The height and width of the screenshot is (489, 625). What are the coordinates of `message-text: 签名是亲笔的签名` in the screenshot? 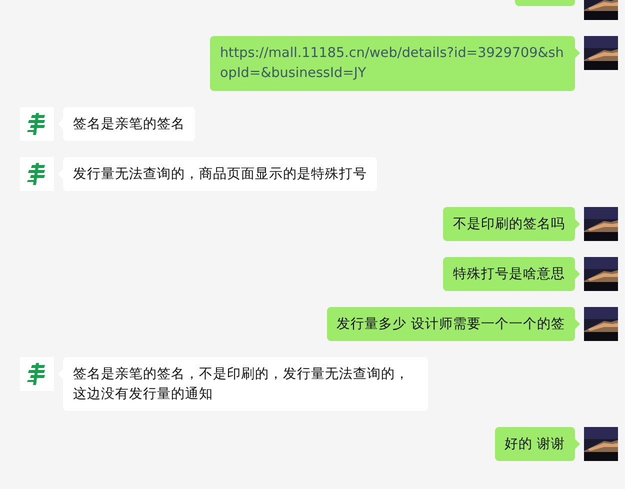 It's located at (129, 124).